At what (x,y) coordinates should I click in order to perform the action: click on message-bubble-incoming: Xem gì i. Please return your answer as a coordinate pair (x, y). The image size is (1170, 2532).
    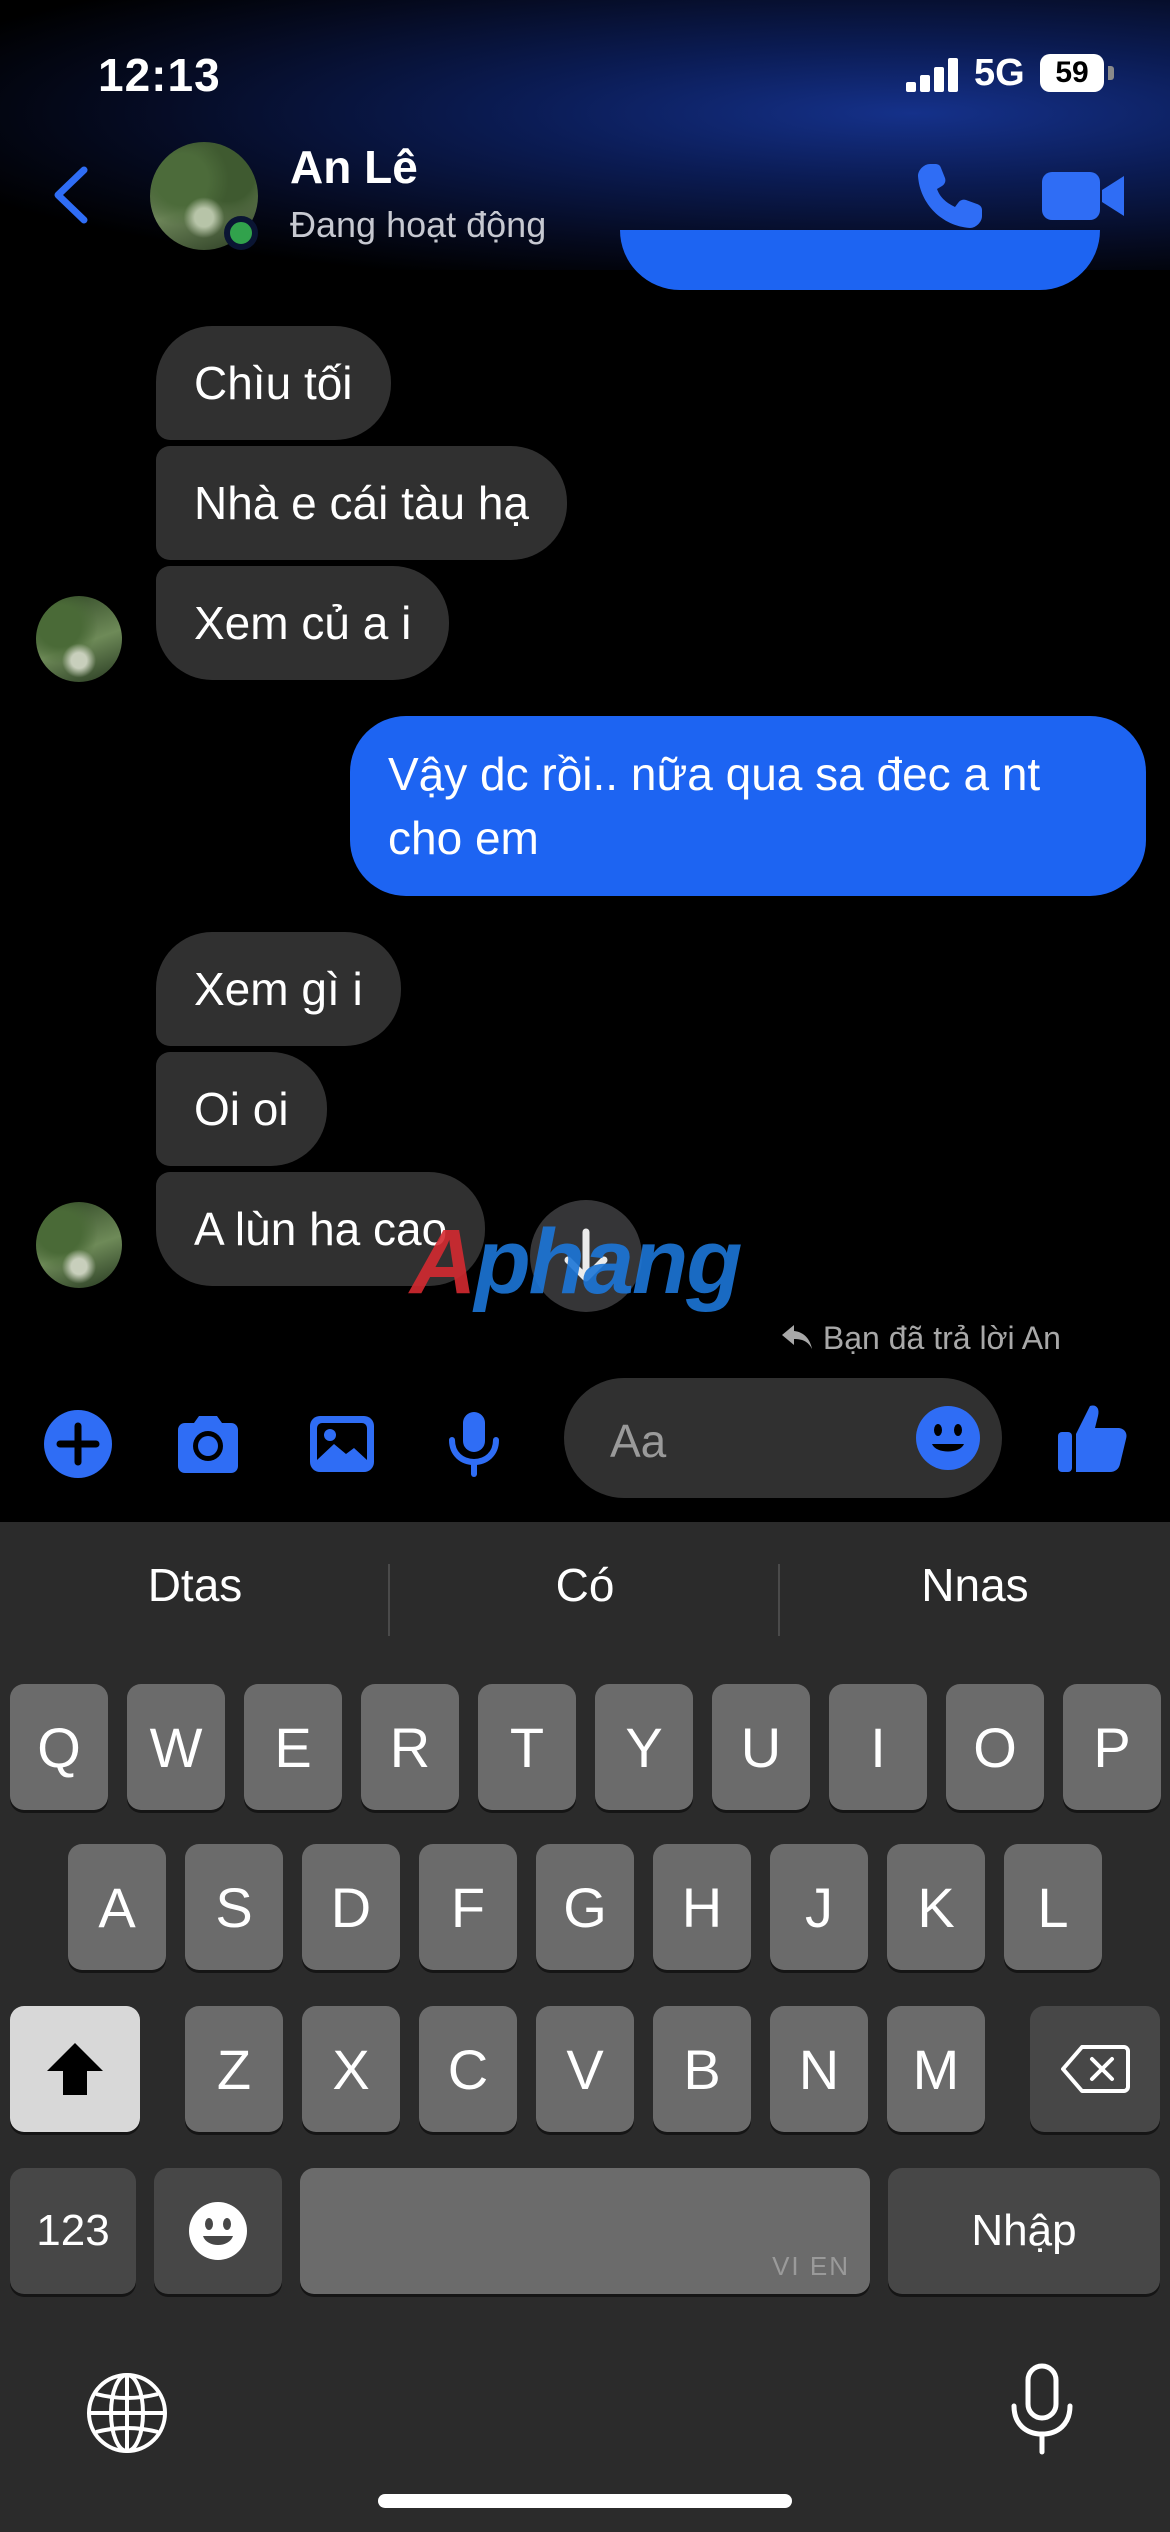
    Looking at the image, I should click on (278, 989).